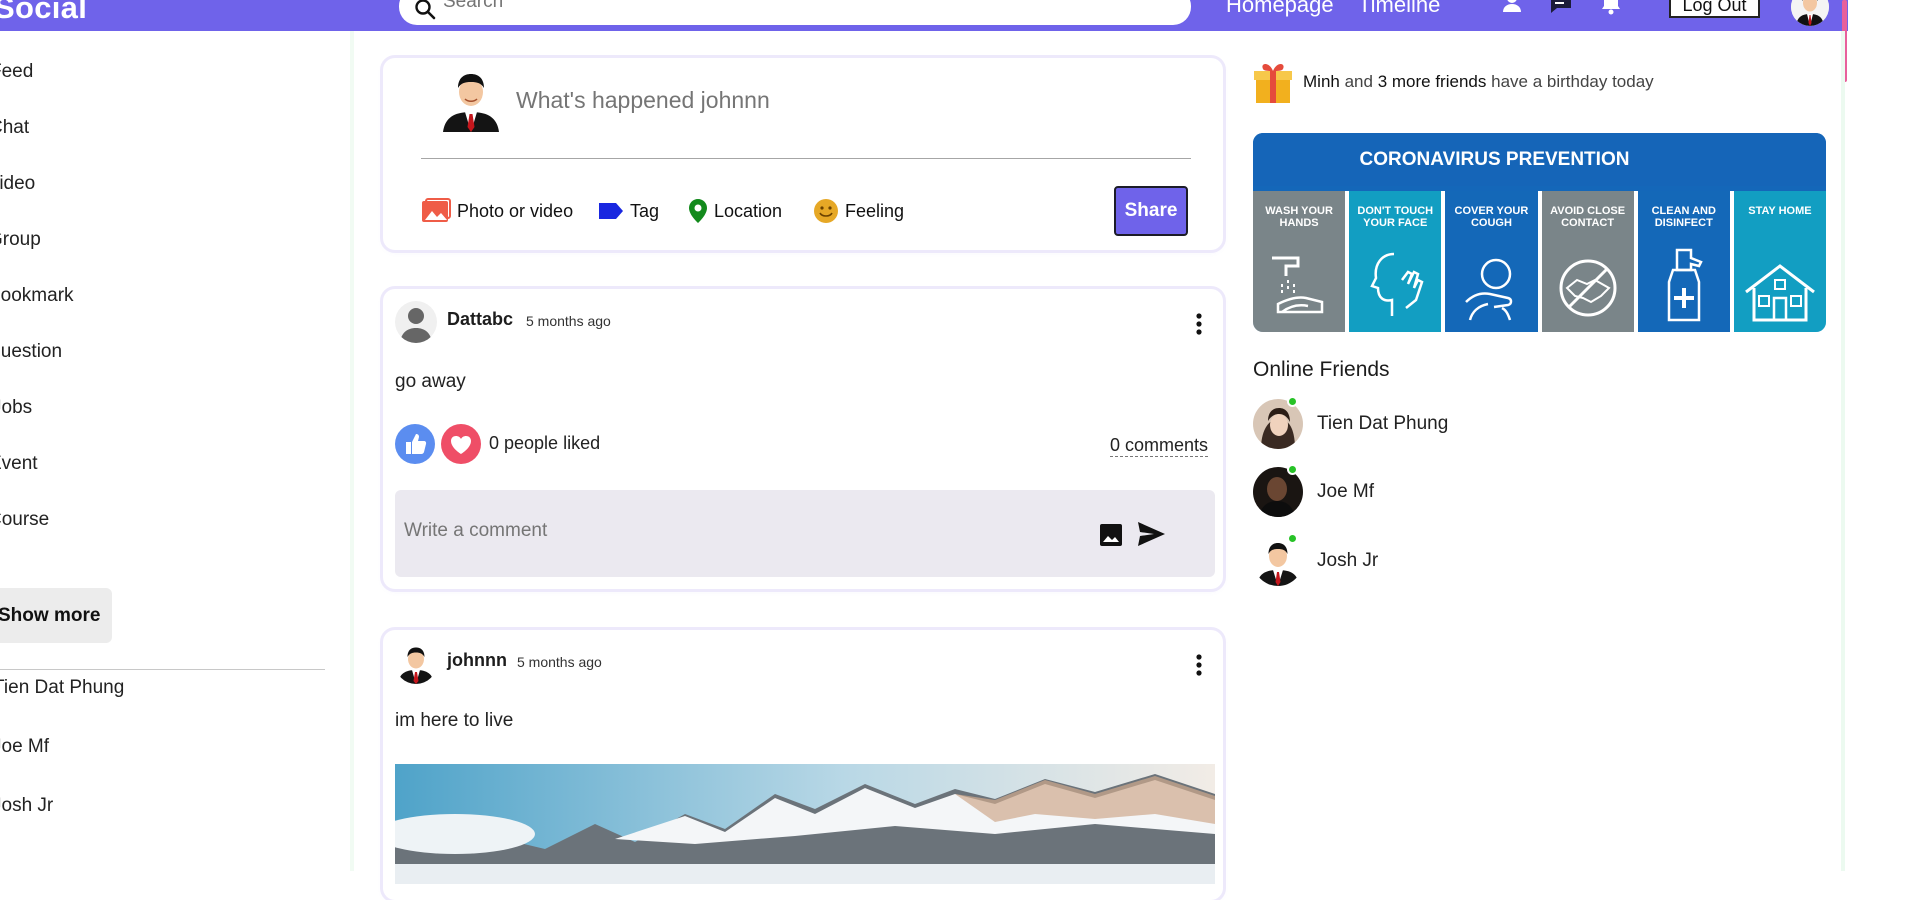 This screenshot has width=1920, height=900. I want to click on friend-name: Tien Dat Phung, so click(1383, 423).